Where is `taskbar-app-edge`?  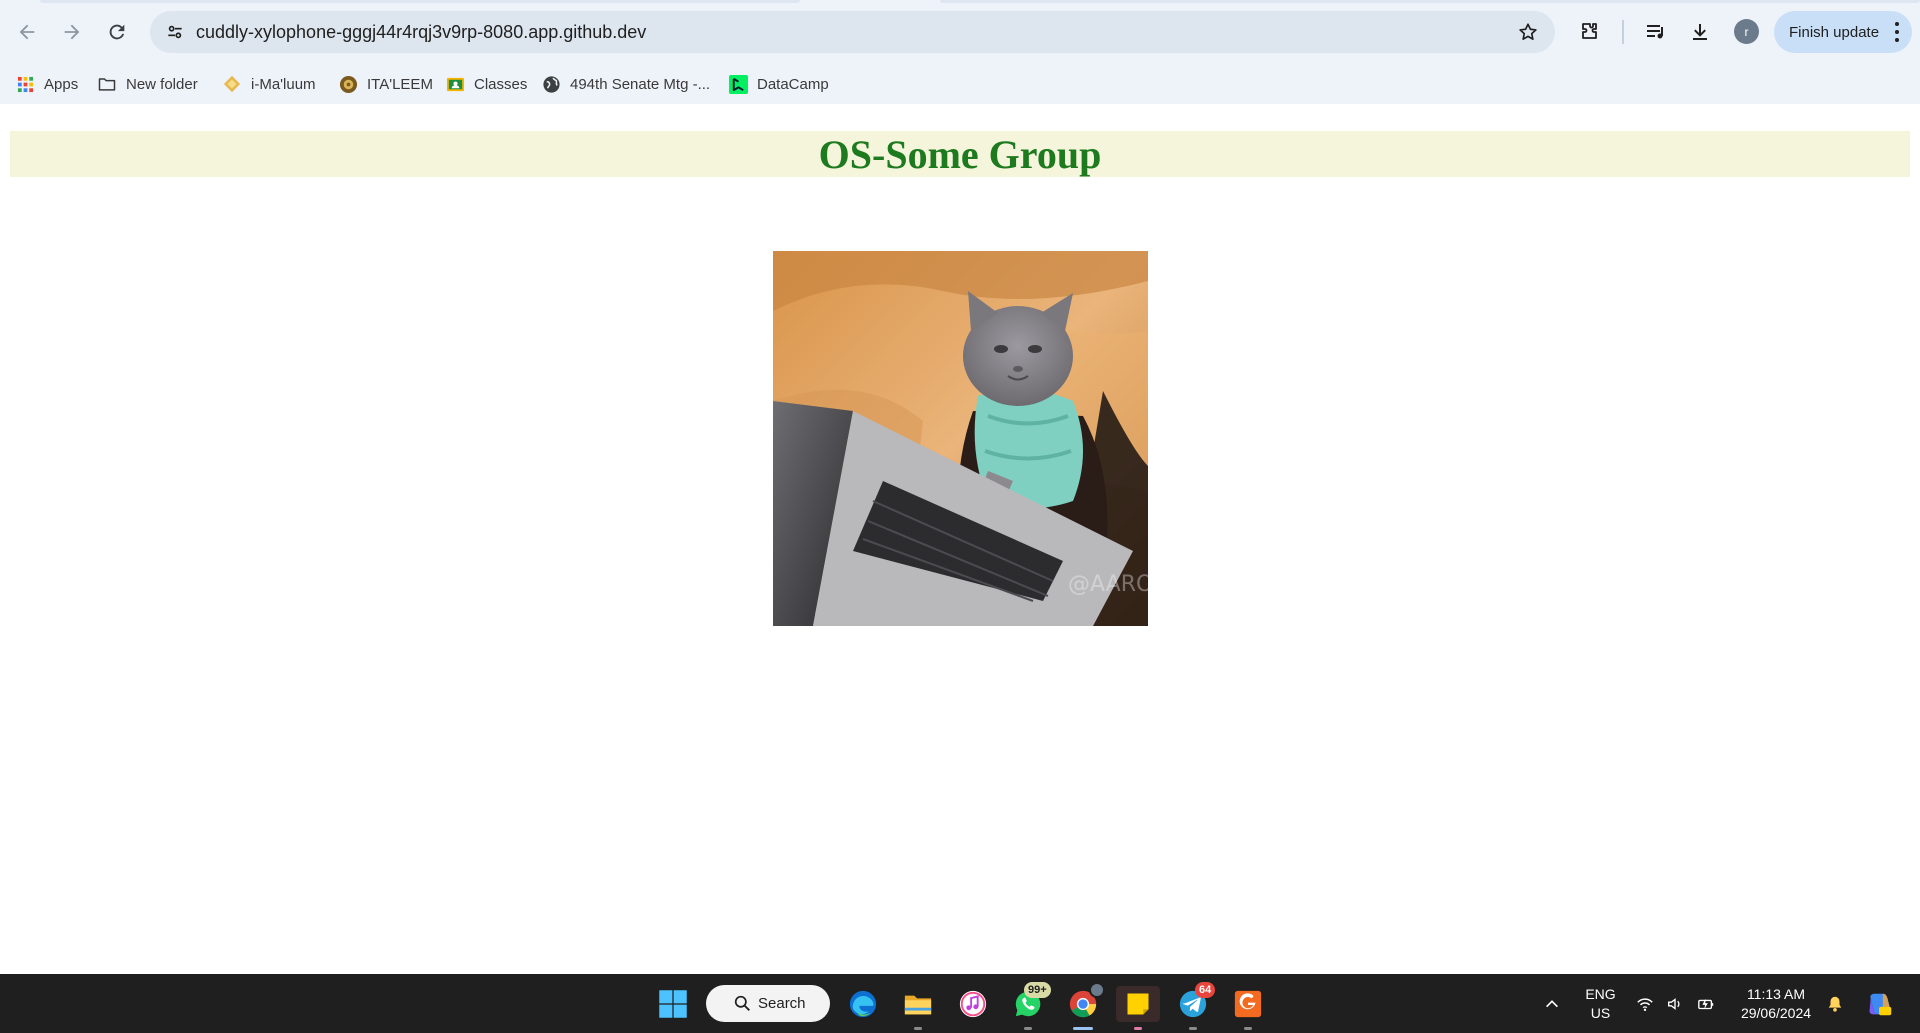
taskbar-app-edge is located at coordinates (863, 1004).